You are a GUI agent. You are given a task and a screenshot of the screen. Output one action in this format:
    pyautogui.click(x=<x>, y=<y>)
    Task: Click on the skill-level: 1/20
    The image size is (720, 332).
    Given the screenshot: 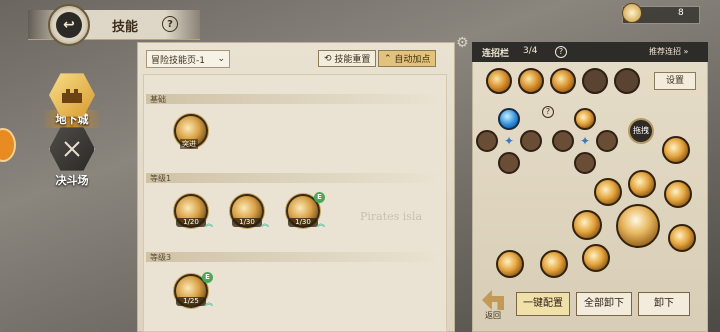 What is the action you would take?
    pyautogui.click(x=191, y=222)
    